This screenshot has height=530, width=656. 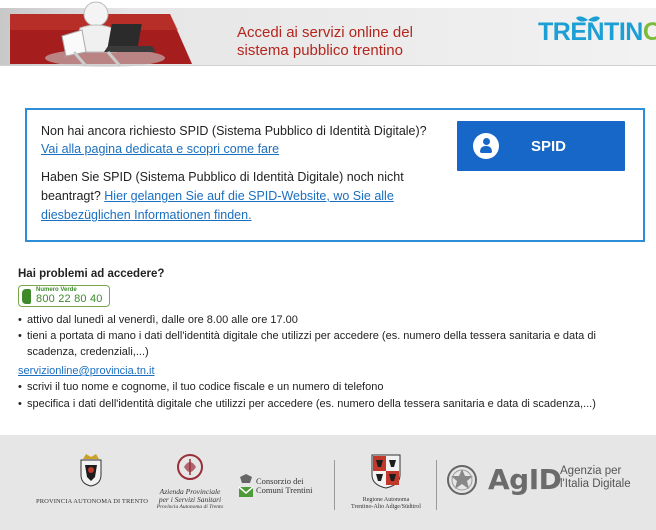 I want to click on pat-caption: PROVINCIA AUTONOMA DI TRENTO, so click(x=92, y=501).